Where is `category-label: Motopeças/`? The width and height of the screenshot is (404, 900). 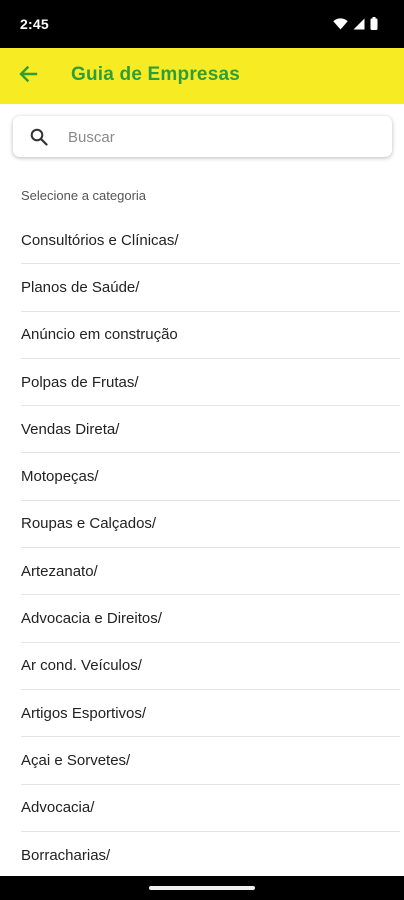 category-label: Motopeças/ is located at coordinates (60, 477).